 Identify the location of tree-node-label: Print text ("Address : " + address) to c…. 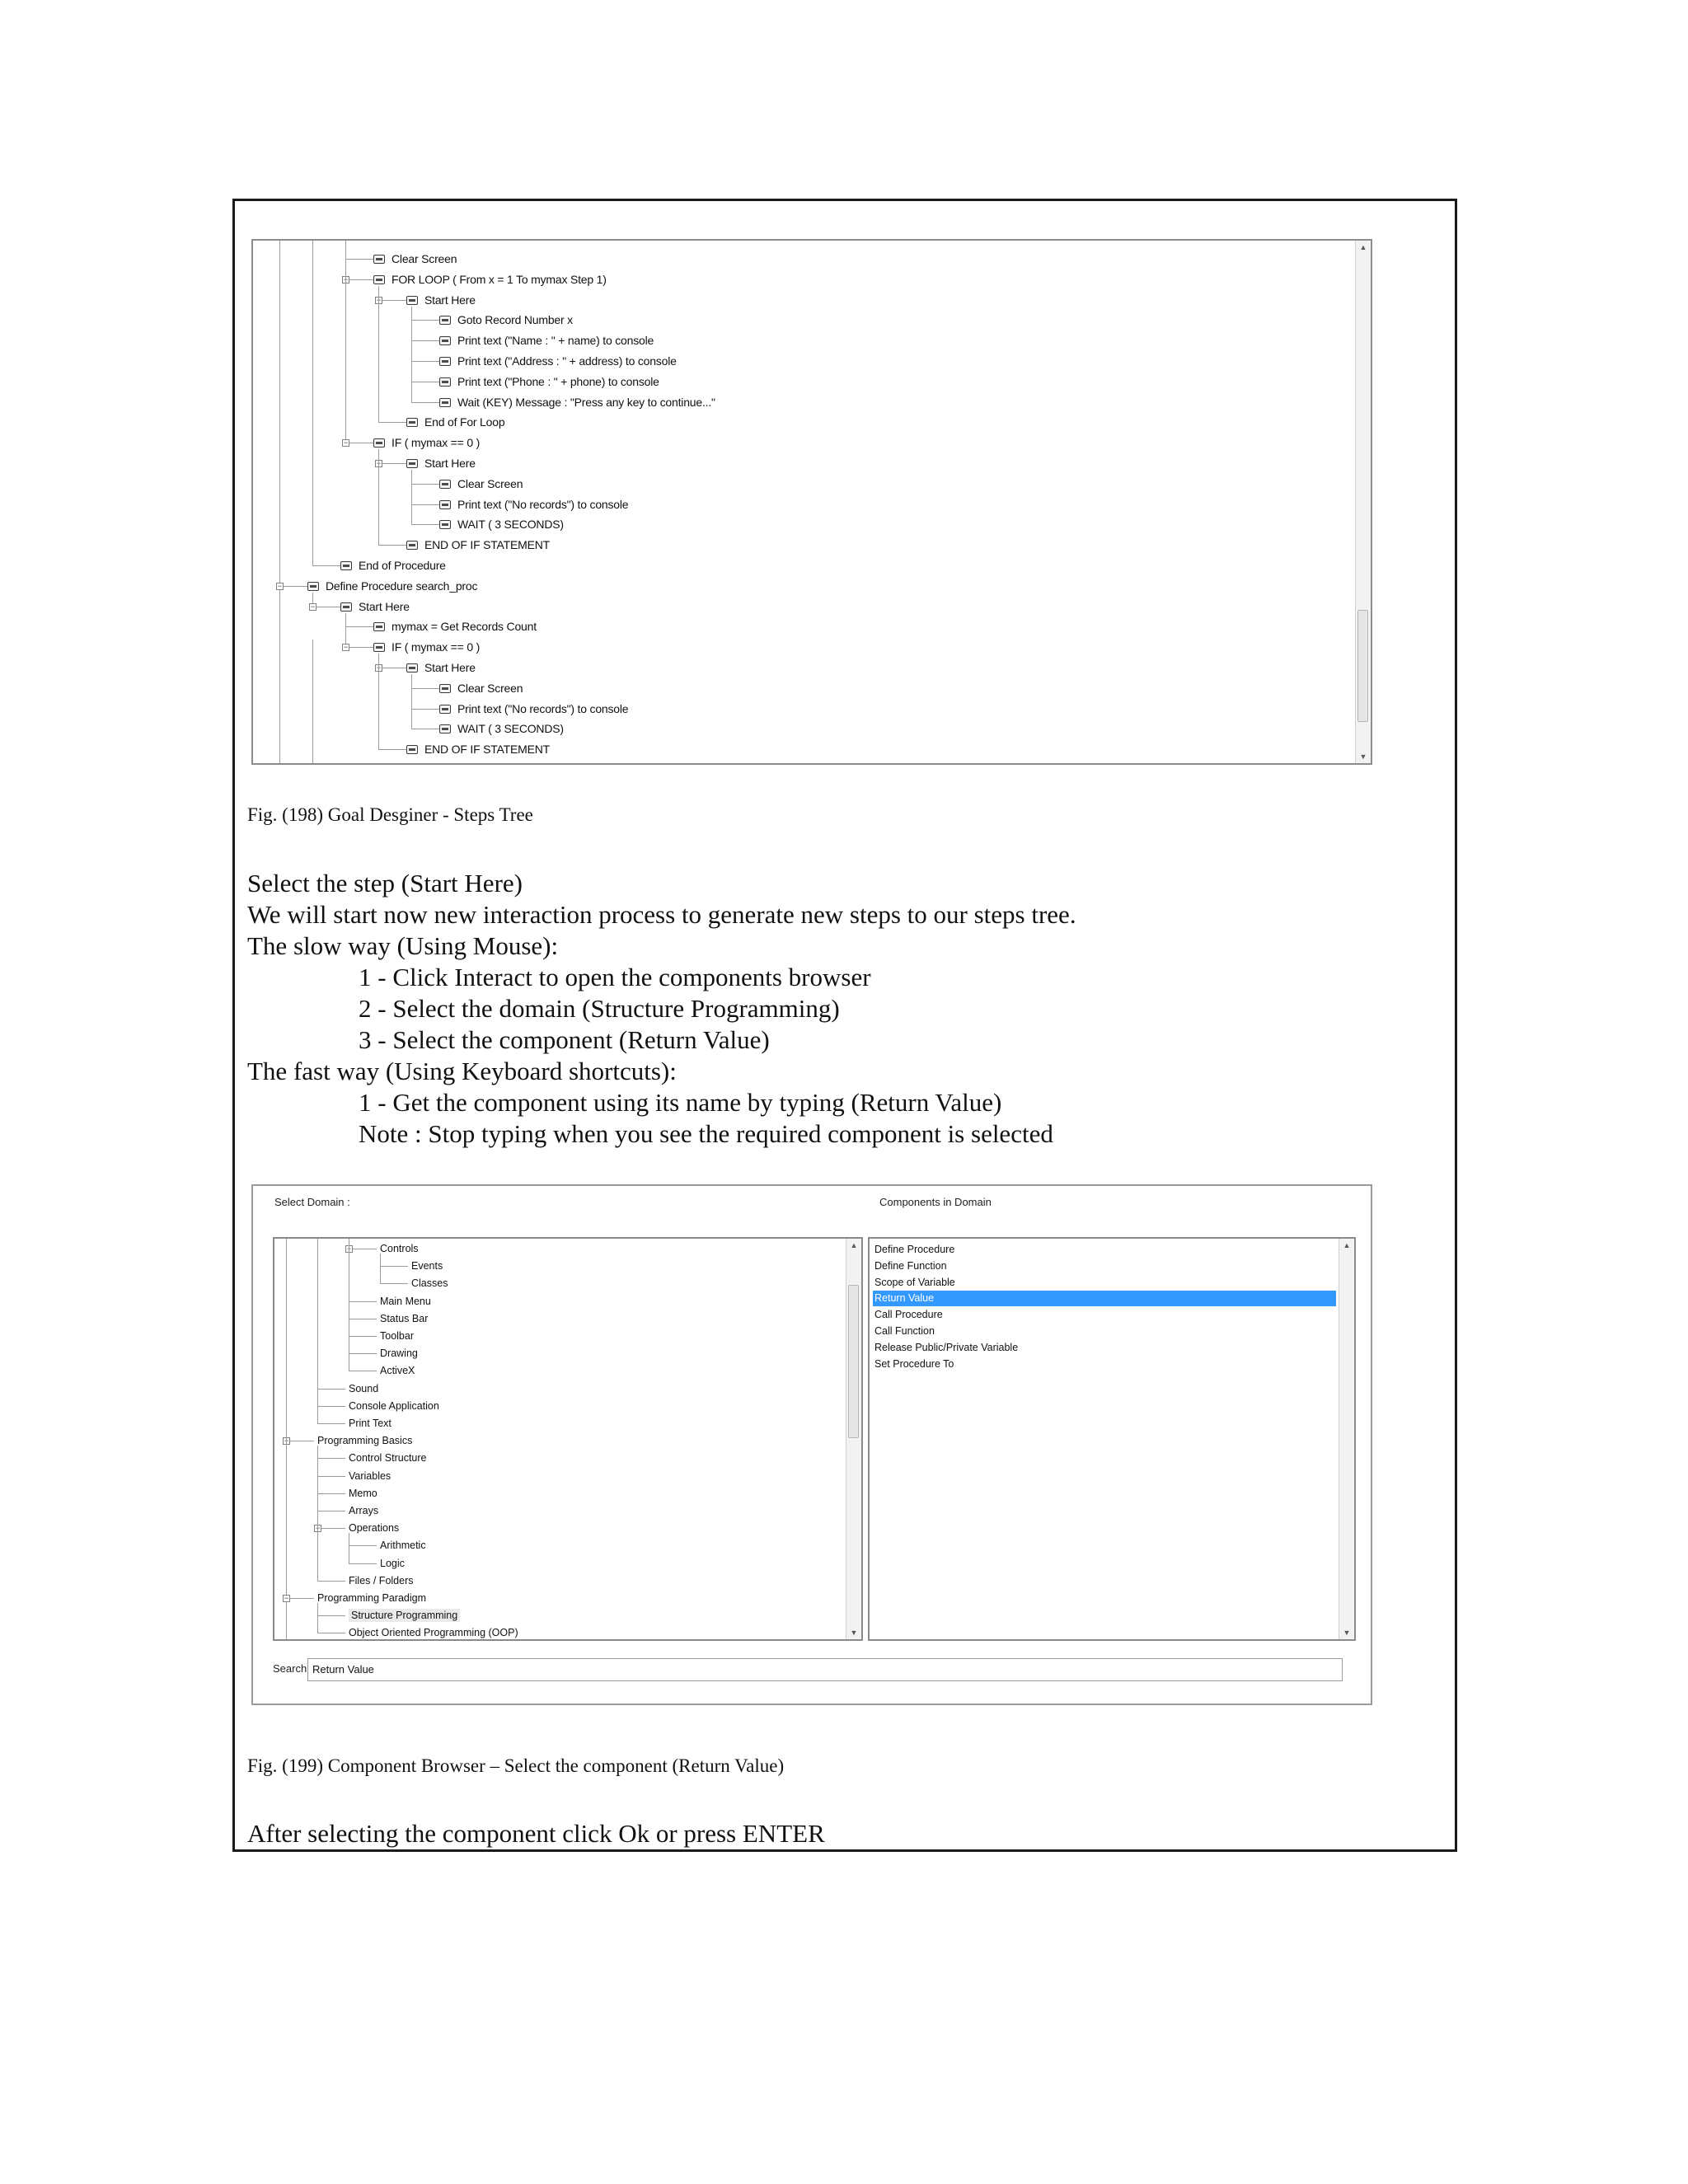
(567, 361).